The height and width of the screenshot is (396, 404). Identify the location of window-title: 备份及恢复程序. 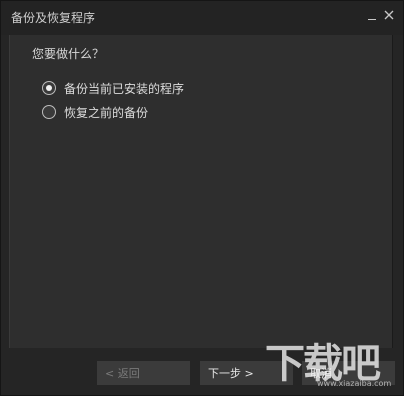
(53, 18).